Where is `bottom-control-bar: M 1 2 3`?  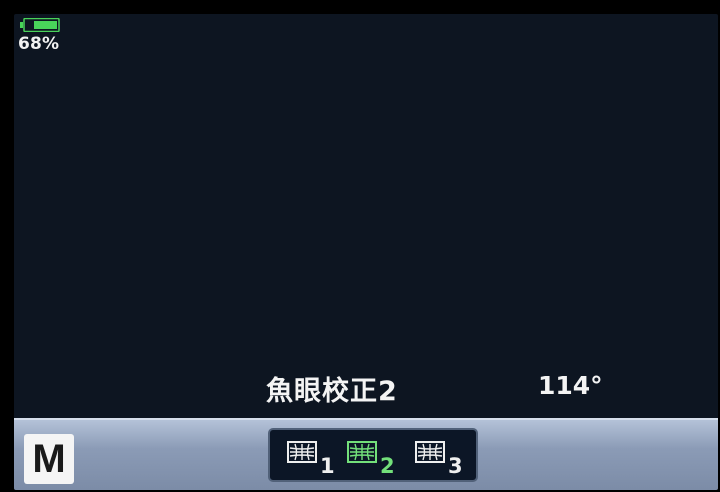 bottom-control-bar: M 1 2 3 is located at coordinates (366, 454).